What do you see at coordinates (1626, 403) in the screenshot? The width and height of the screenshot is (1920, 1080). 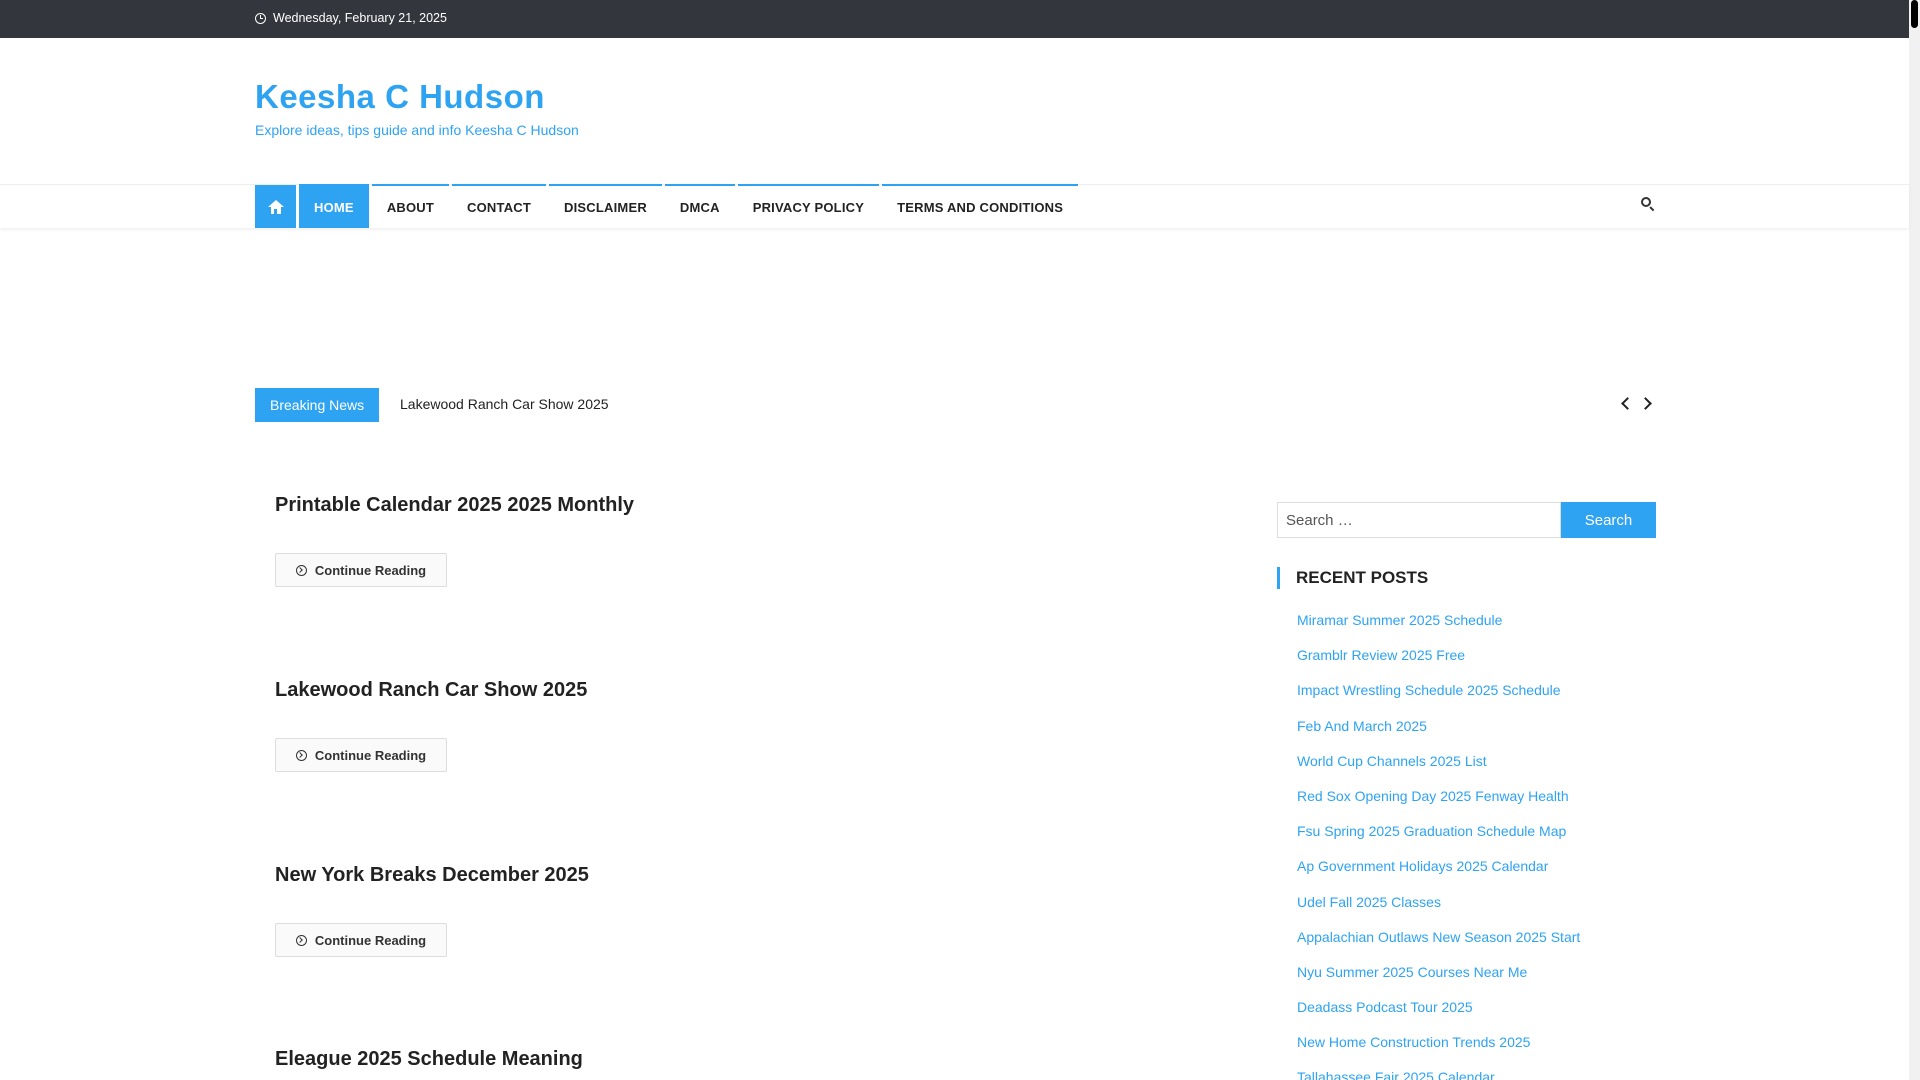 I see `chevron-left-icon` at bounding box center [1626, 403].